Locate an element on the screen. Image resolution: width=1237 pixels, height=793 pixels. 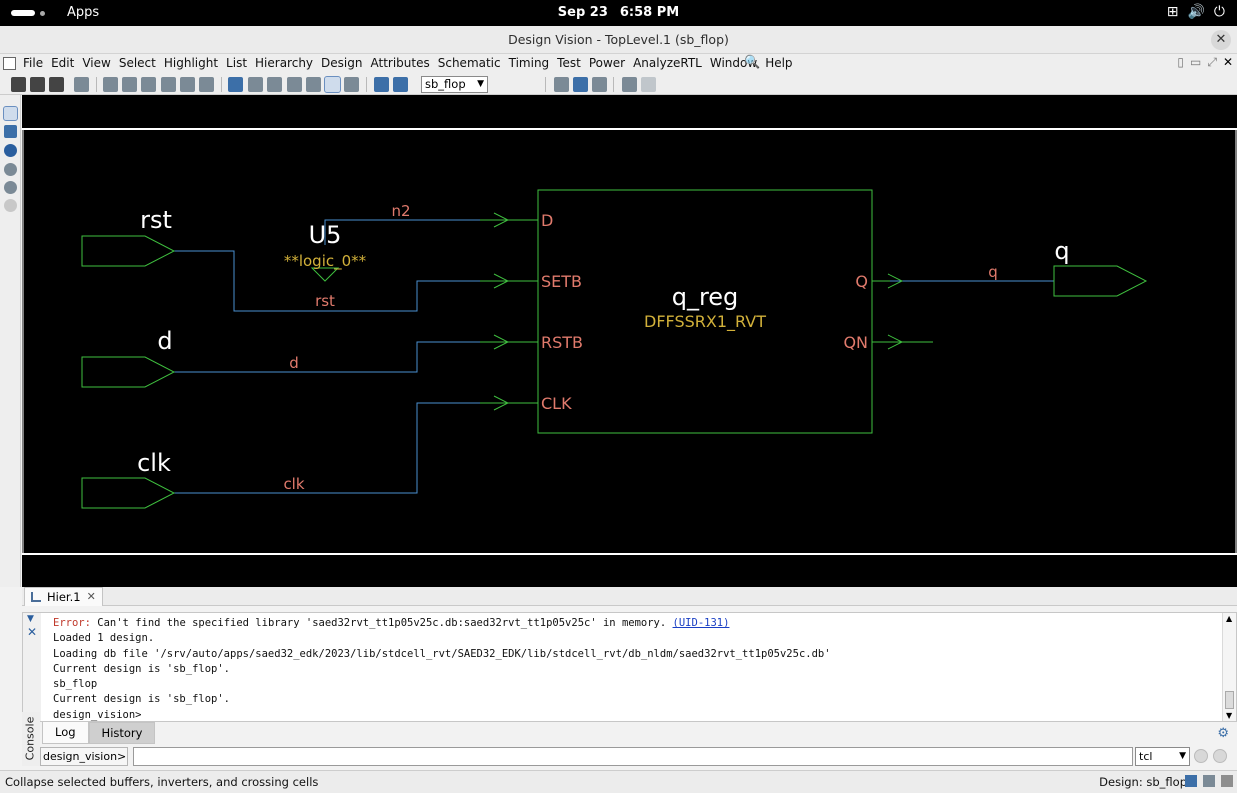
slack-histogram-icon is located at coordinates (400, 84).